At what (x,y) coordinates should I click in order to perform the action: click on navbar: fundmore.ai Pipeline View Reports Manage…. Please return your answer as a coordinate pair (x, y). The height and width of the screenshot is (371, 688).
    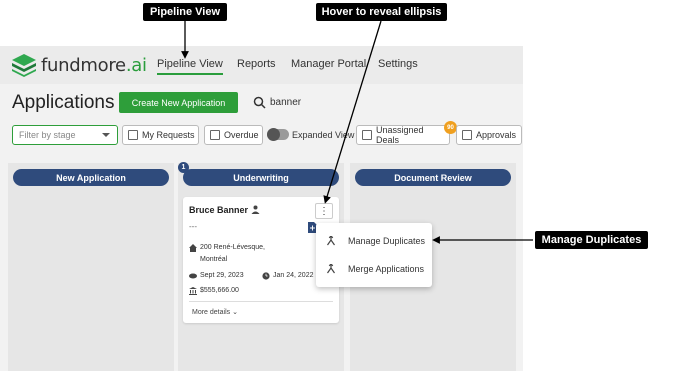
    Looking at the image, I should click on (261, 65).